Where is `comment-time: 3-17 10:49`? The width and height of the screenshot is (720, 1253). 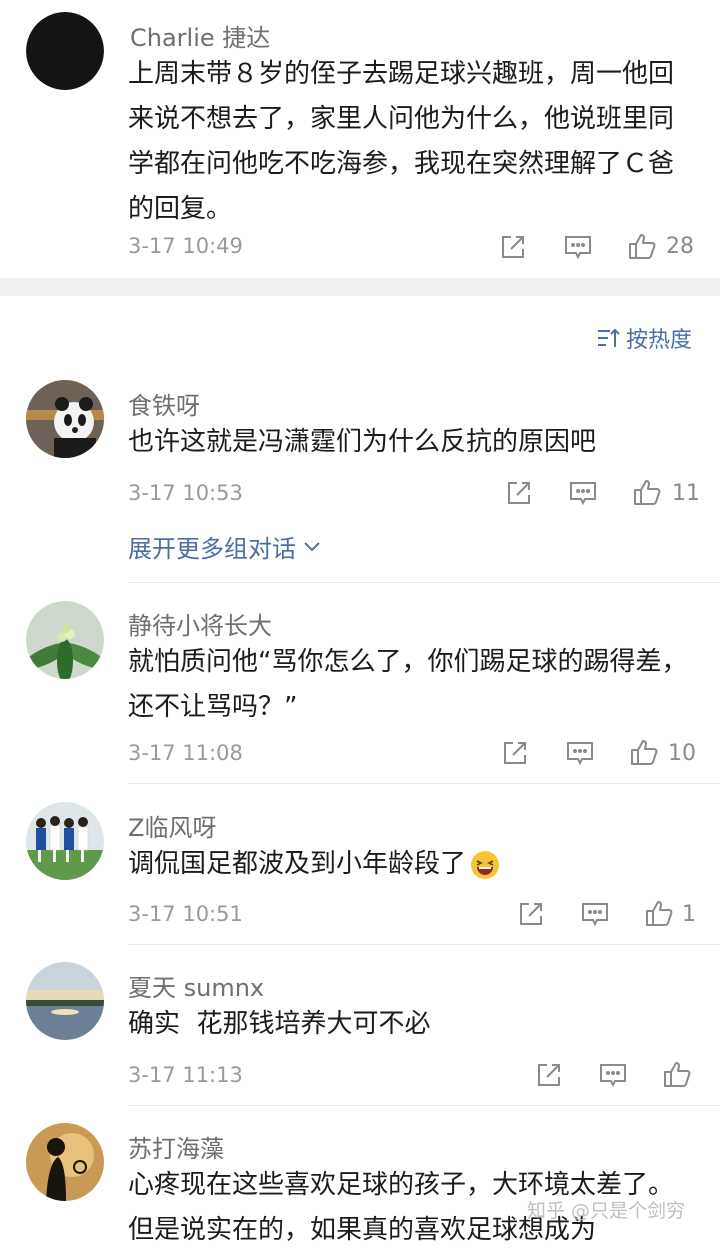 comment-time: 3-17 10:49 is located at coordinates (185, 246).